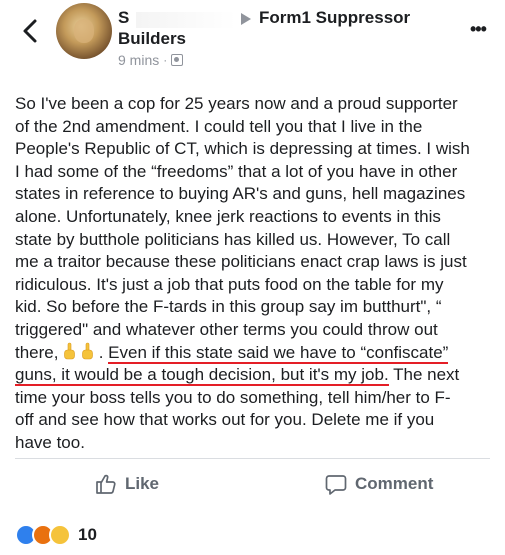 The width and height of the screenshot is (505, 555). I want to click on reaction-count: 10, so click(87, 534).